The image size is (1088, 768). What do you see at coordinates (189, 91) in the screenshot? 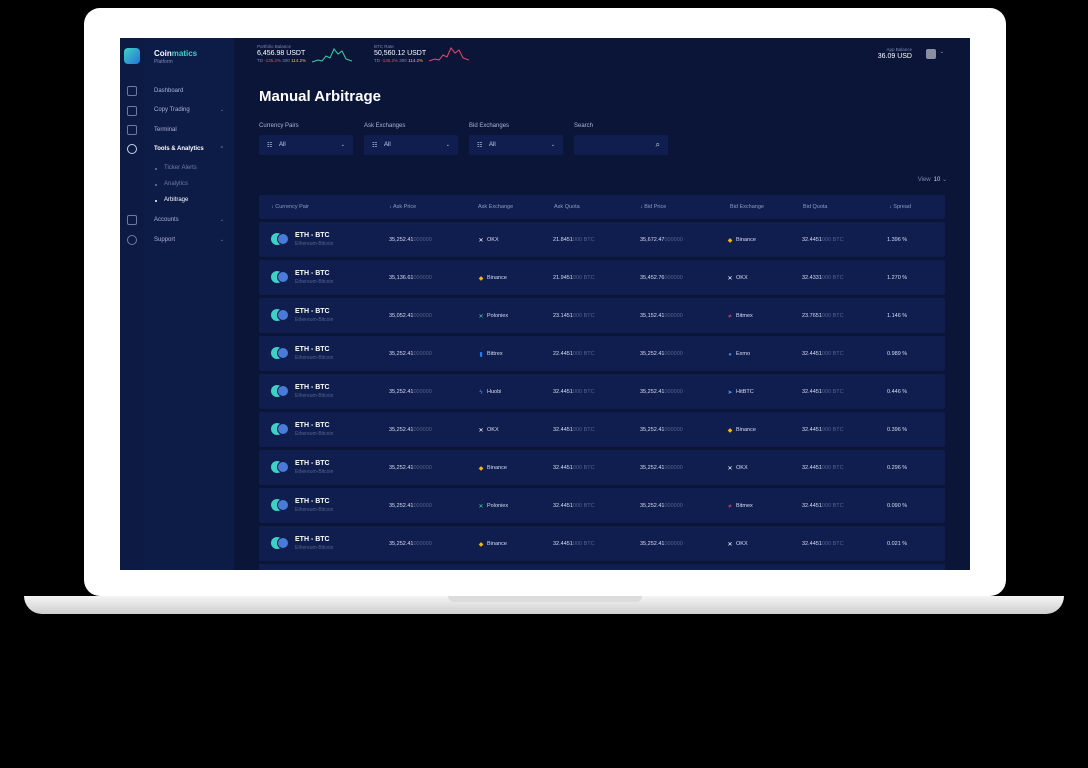
I see `sidebar-item-dashboard: Dashboard` at bounding box center [189, 91].